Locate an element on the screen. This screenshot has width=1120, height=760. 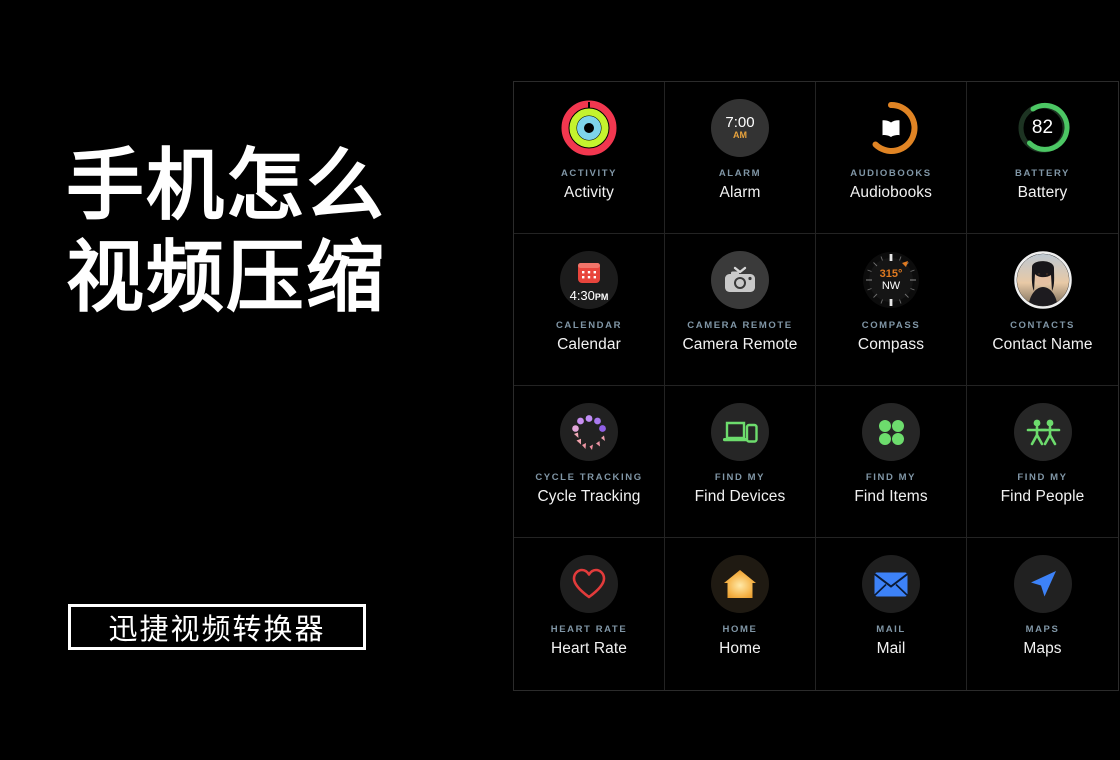
compass-icon: 315° NW is located at coordinates (891, 280).